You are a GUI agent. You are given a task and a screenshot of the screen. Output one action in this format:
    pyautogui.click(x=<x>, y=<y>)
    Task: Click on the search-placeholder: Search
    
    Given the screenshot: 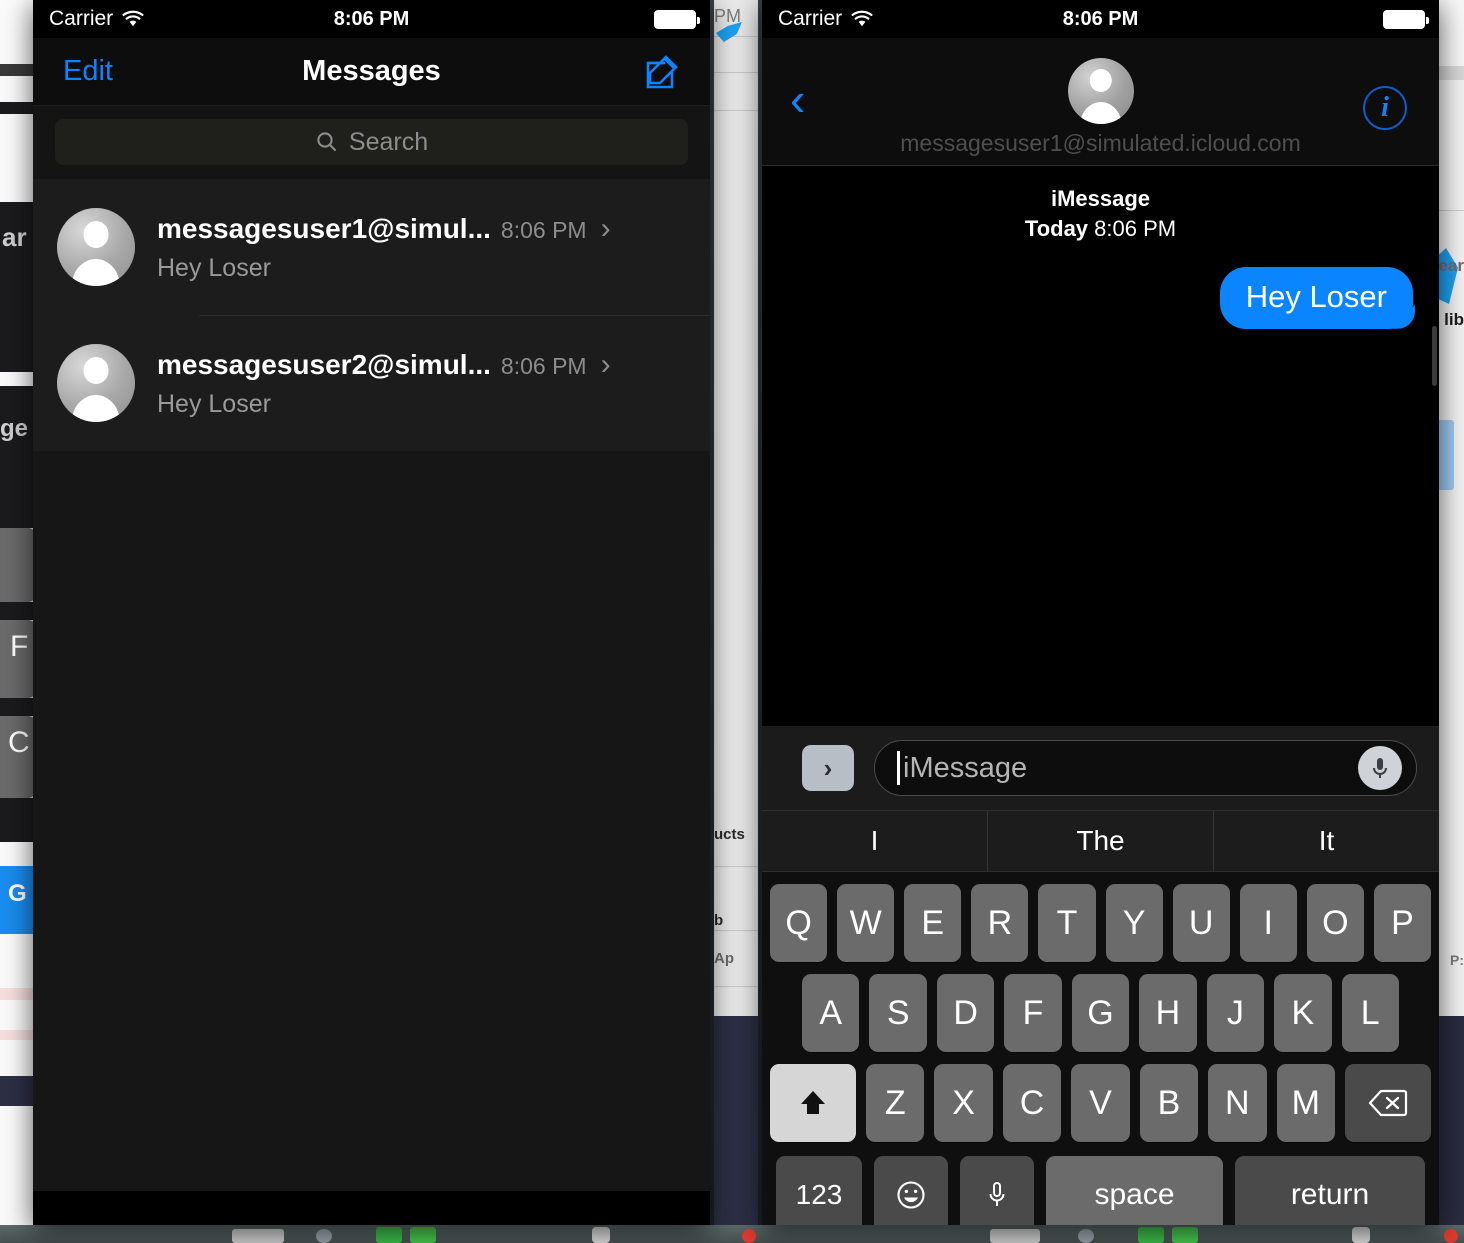 What is the action you would take?
    pyautogui.click(x=388, y=141)
    